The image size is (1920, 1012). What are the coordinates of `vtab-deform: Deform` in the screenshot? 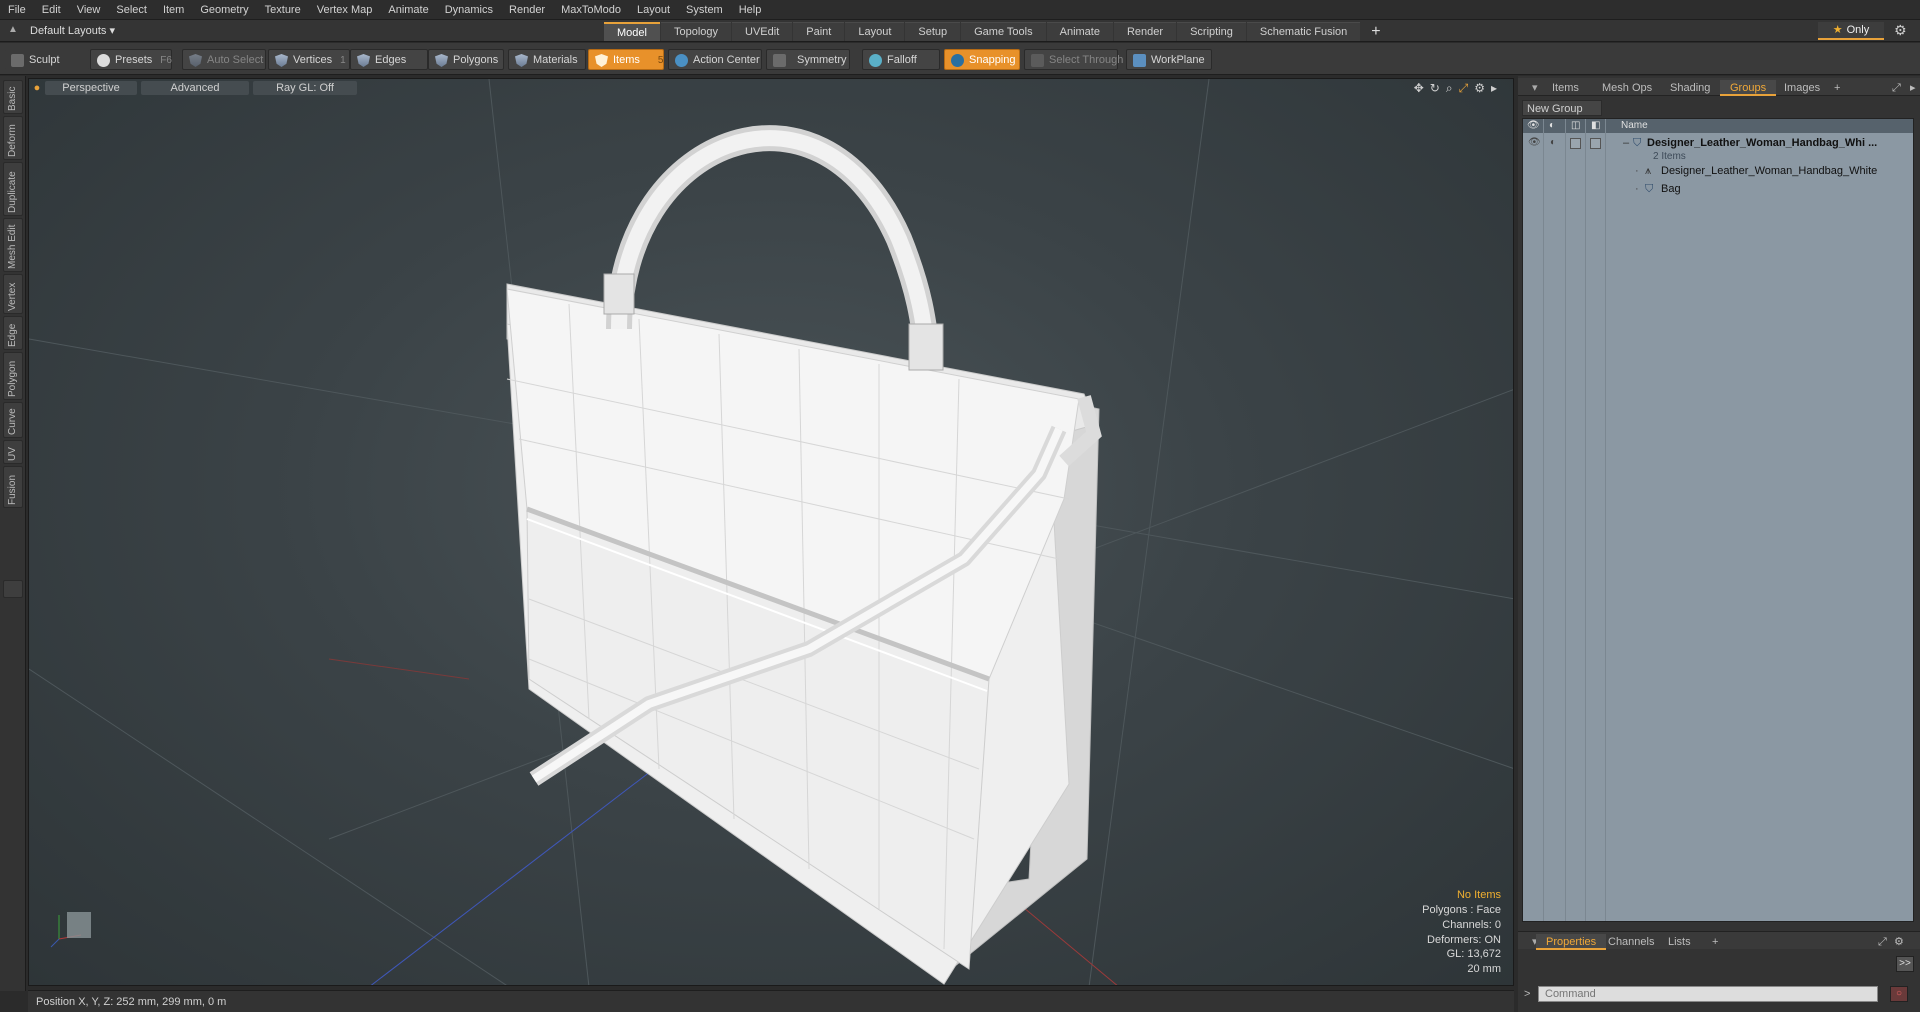 It's located at (13, 138).